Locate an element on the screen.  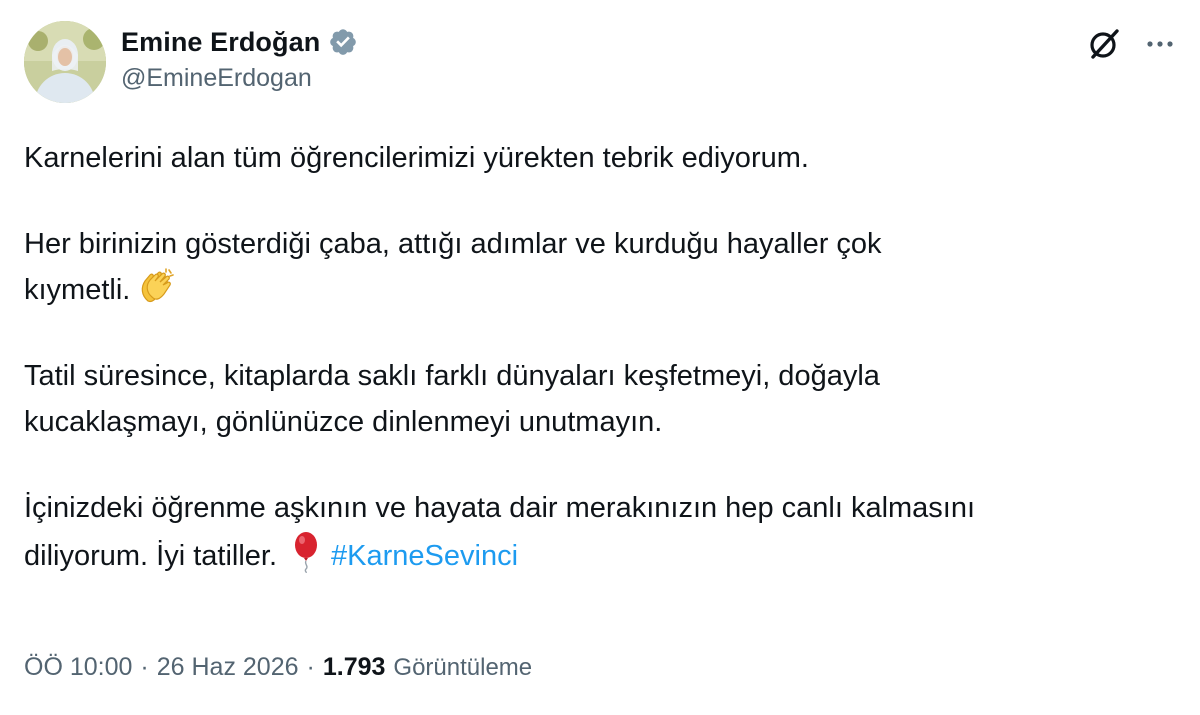
profile-photo is located at coordinates (65, 62).